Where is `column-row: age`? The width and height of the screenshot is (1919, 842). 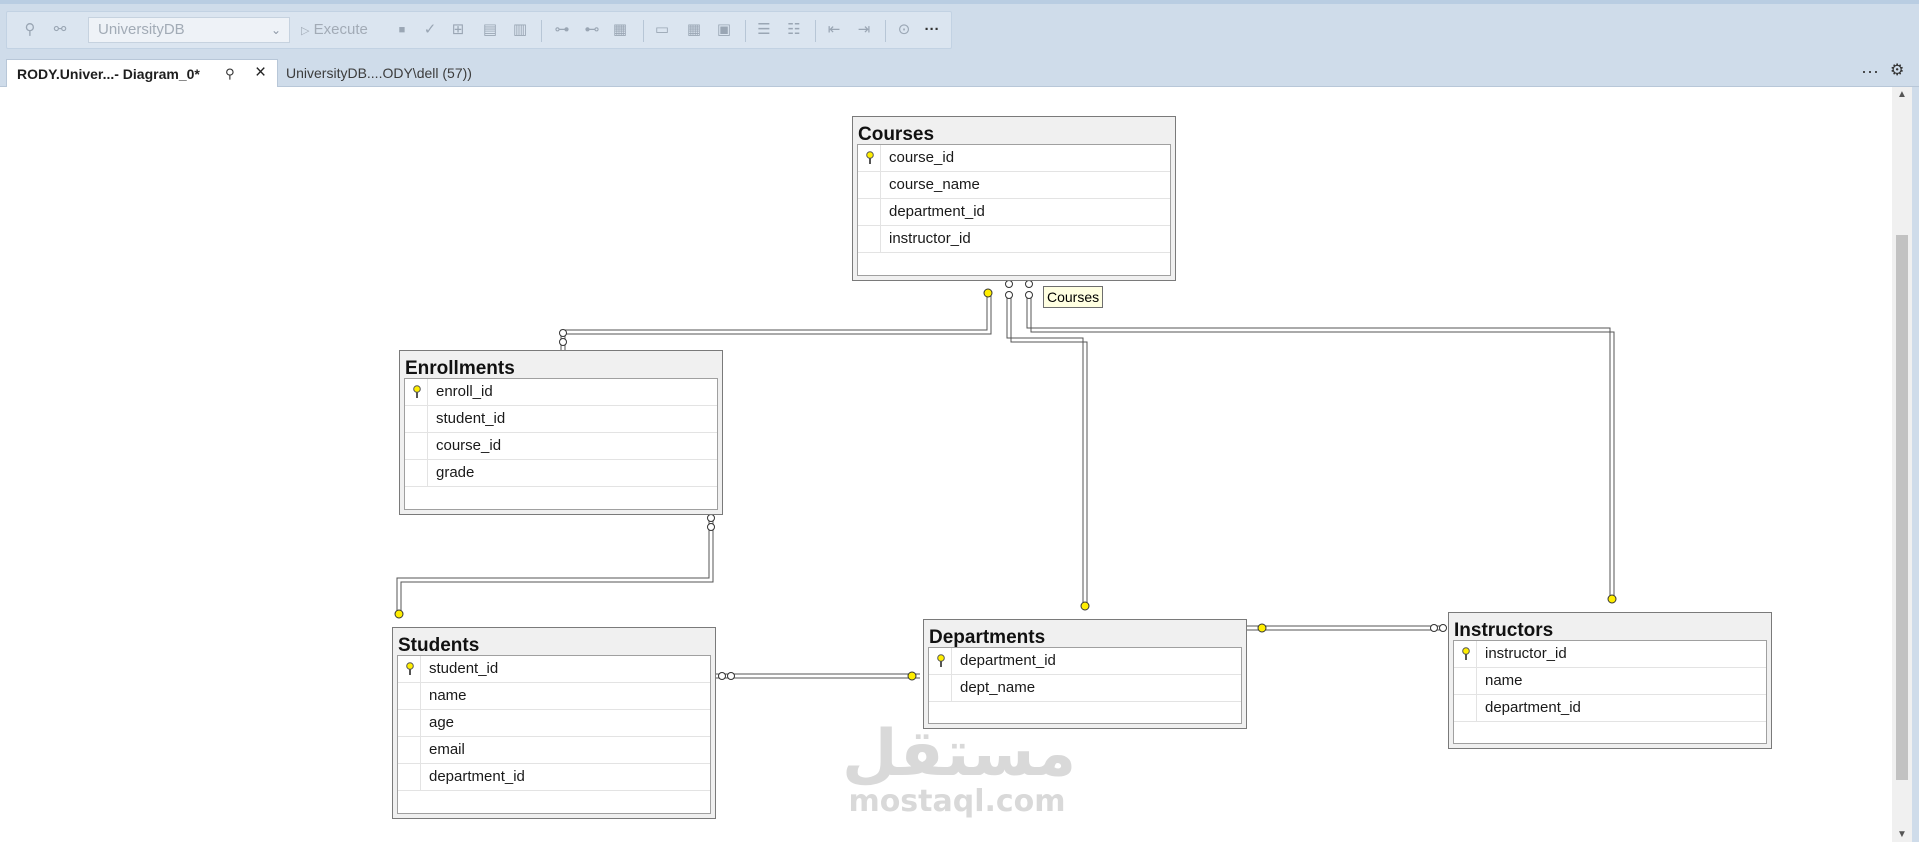
column-row: age is located at coordinates (554, 723).